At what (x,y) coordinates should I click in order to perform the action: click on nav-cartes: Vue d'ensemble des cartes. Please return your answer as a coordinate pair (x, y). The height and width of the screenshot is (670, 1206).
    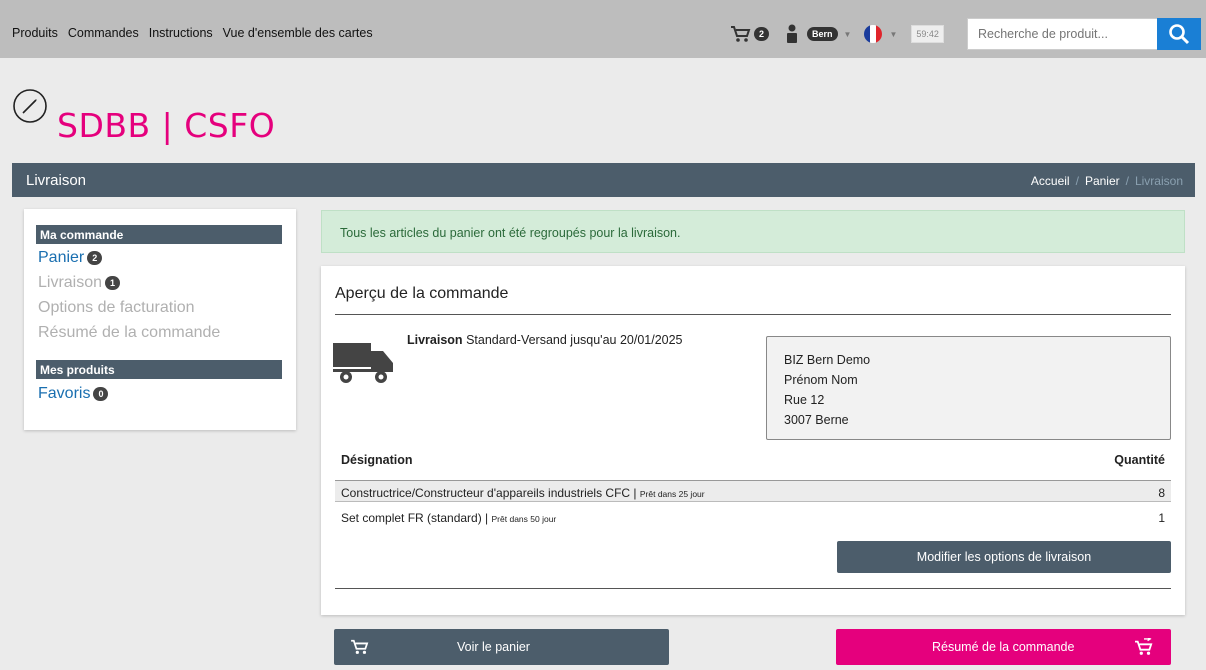
    Looking at the image, I should click on (298, 33).